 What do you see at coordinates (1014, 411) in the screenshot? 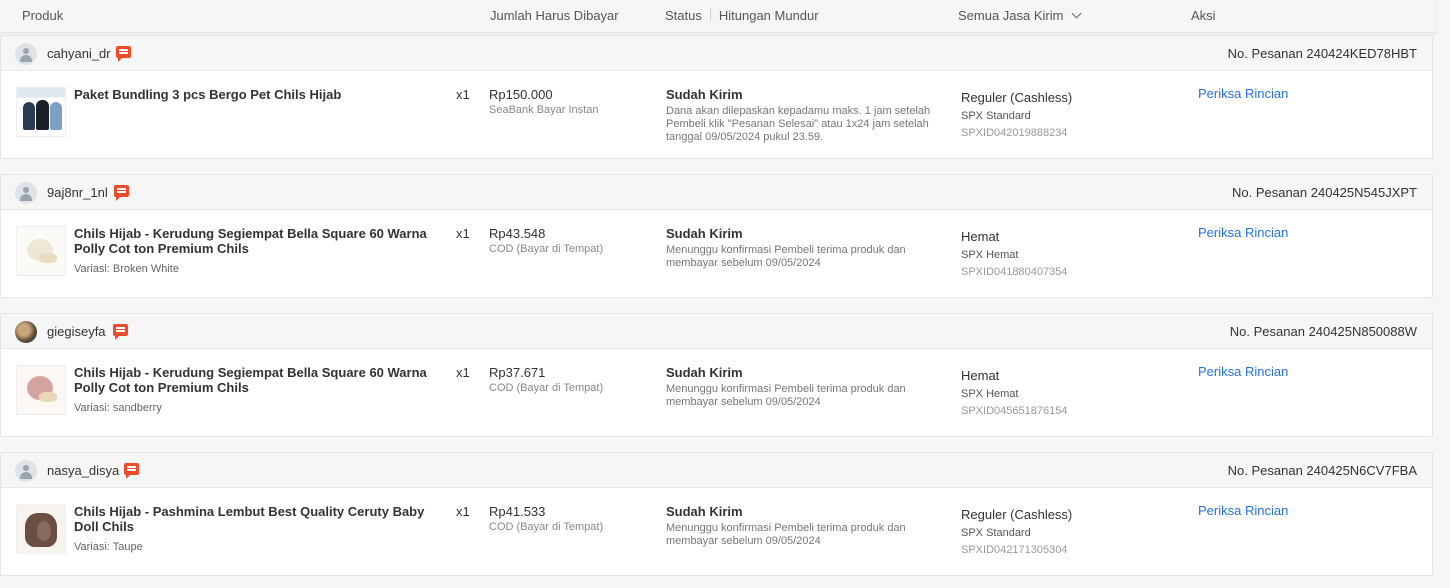
I see `tracking-number: SPXID045651876154` at bounding box center [1014, 411].